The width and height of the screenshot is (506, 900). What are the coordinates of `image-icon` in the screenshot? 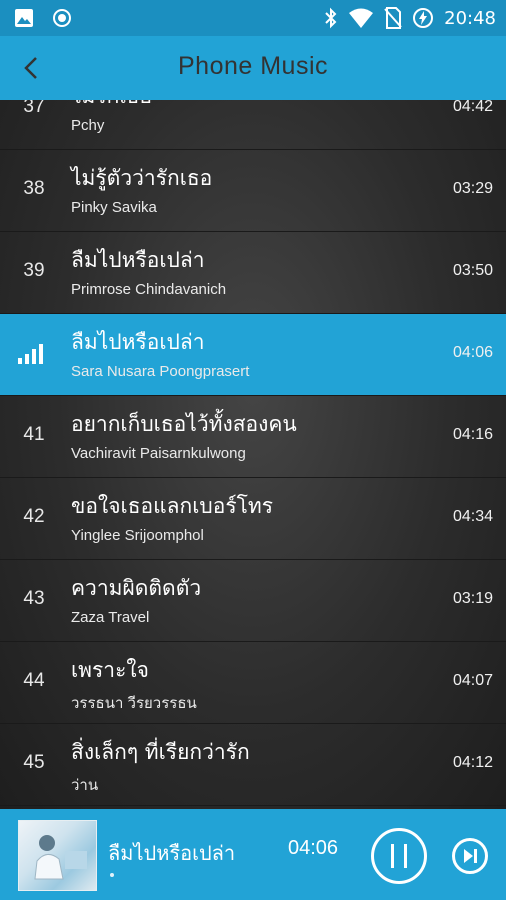 It's located at (24, 18).